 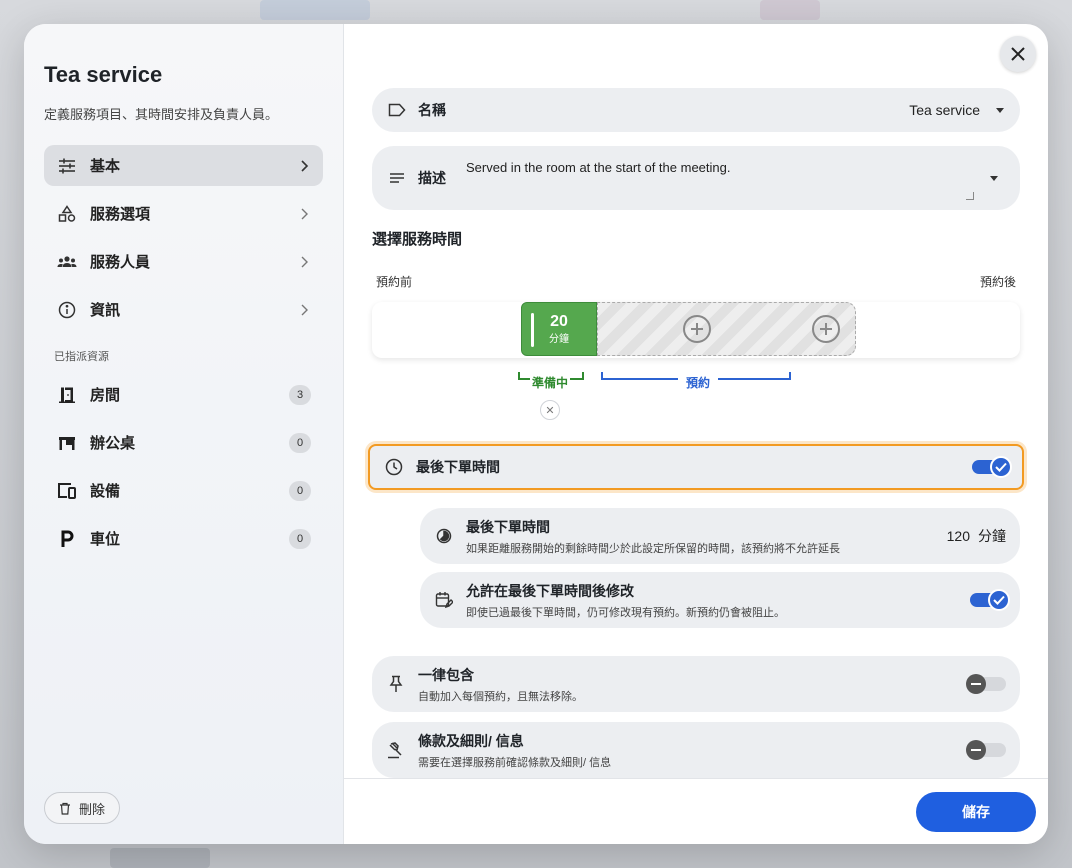 I want to click on booking-label: 預約, so click(x=698, y=382).